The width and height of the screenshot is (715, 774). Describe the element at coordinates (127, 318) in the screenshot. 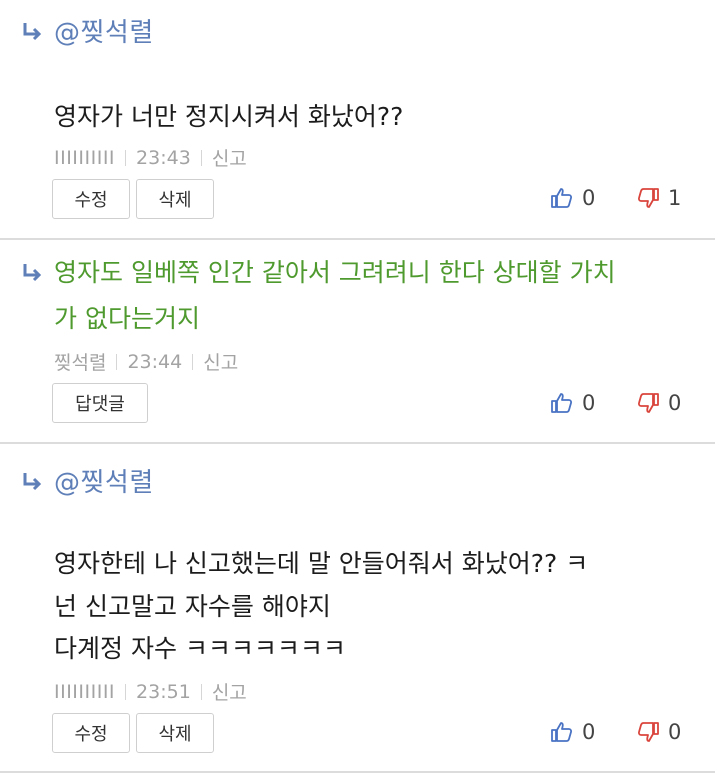

I see `comment-body-line-2: 가 없다는거지` at that location.